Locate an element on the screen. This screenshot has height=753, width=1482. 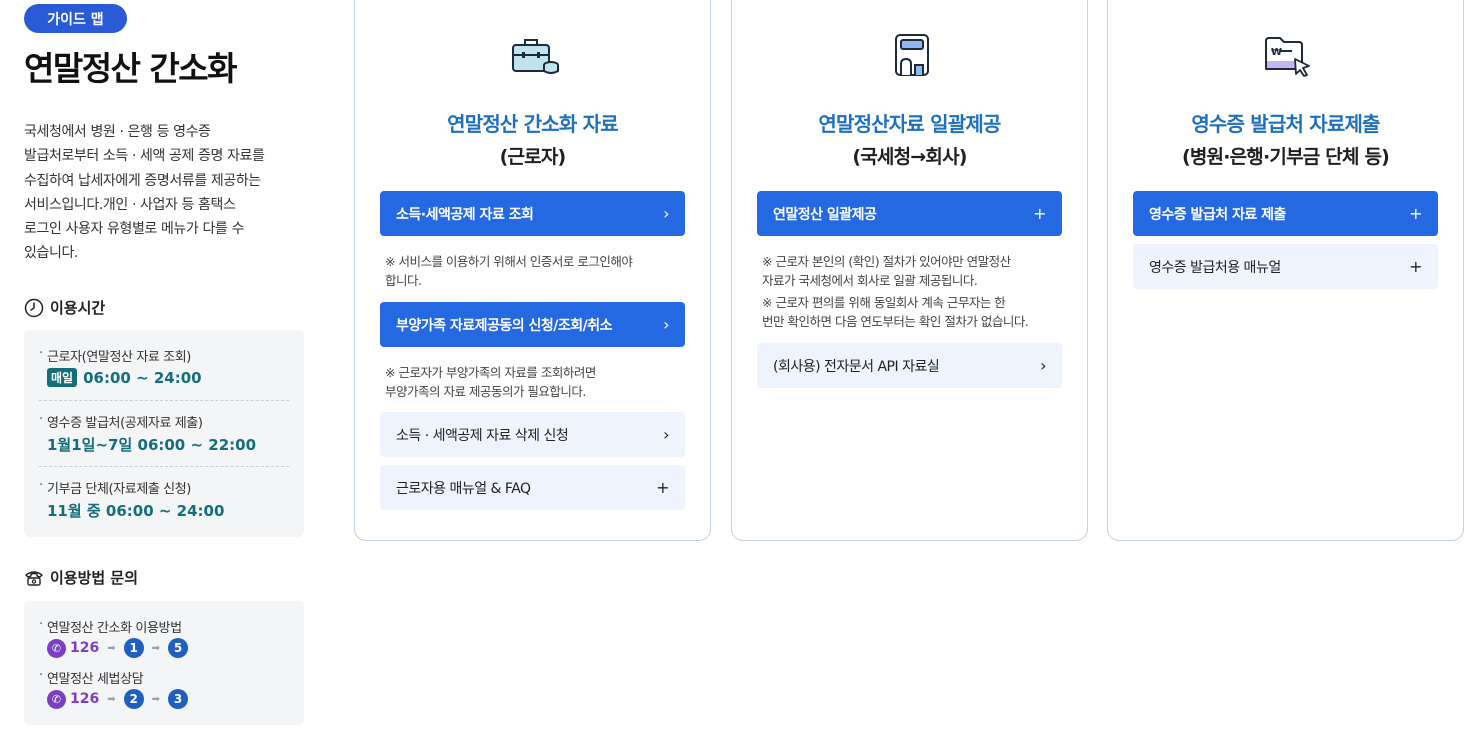
inquiry-heading: 이용방법 문의 is located at coordinates (81, 577).